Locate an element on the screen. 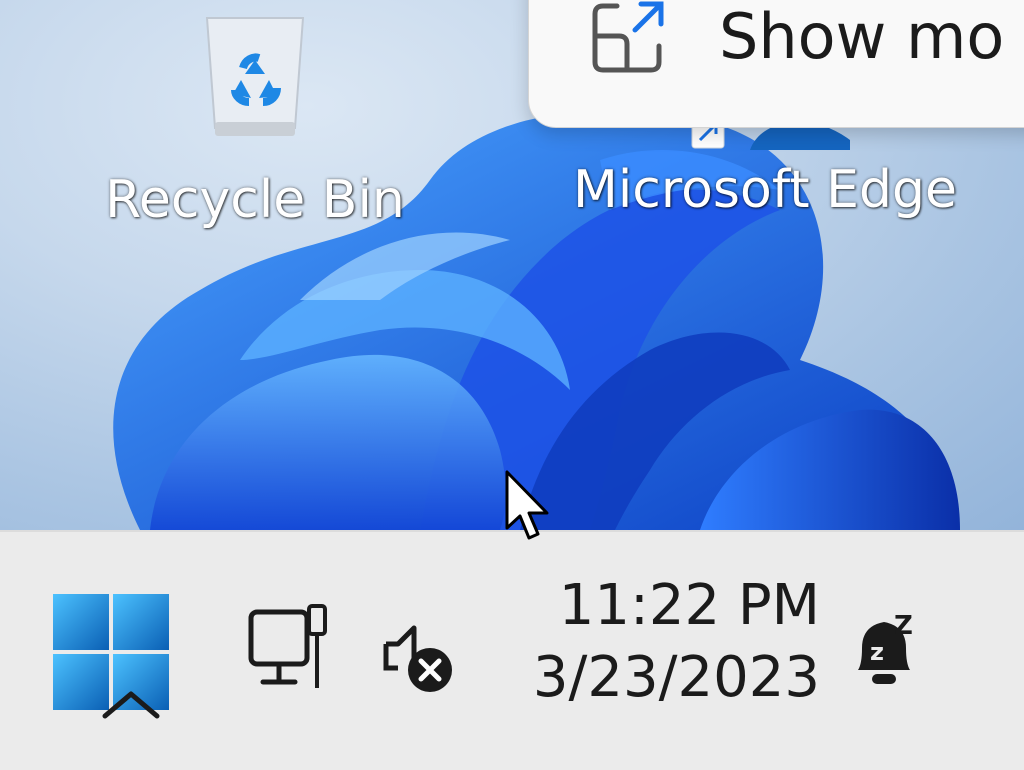  context-menu: Show mo is located at coordinates (776, 64).